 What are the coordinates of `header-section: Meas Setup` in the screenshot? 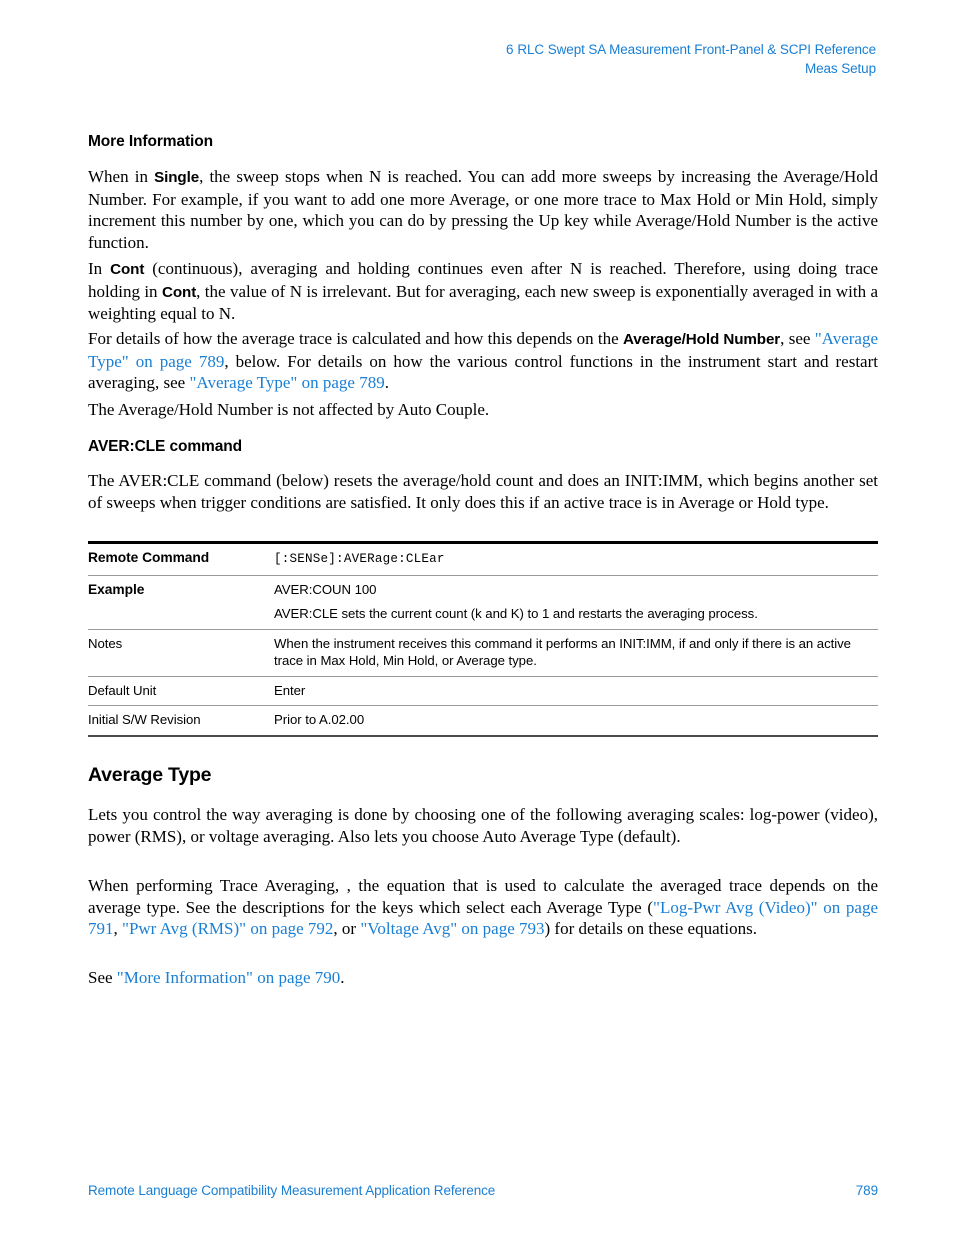 It's located at (840, 68).